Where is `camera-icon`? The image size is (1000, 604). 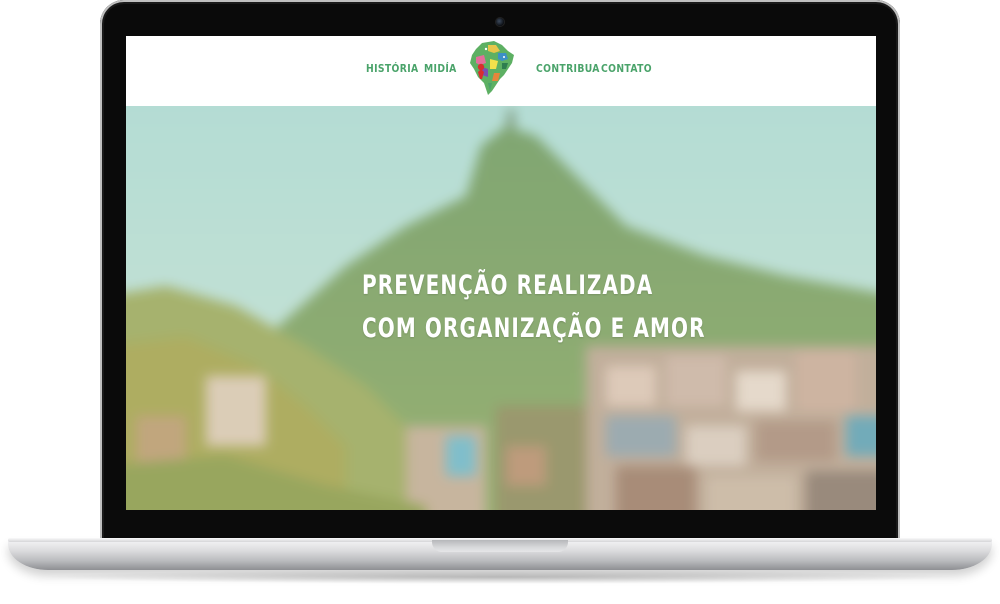 camera-icon is located at coordinates (500, 22).